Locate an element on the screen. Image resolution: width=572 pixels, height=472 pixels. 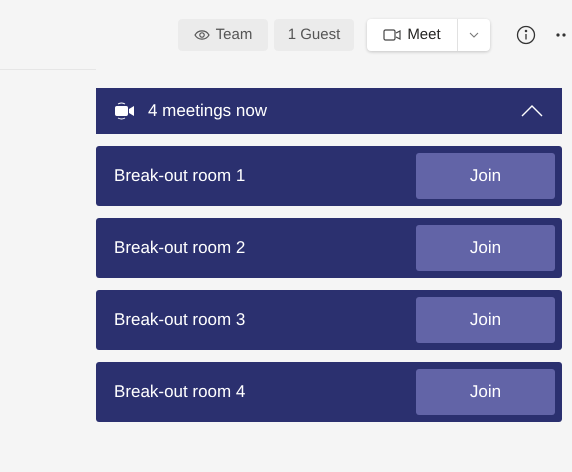
eye-icon is located at coordinates (202, 35).